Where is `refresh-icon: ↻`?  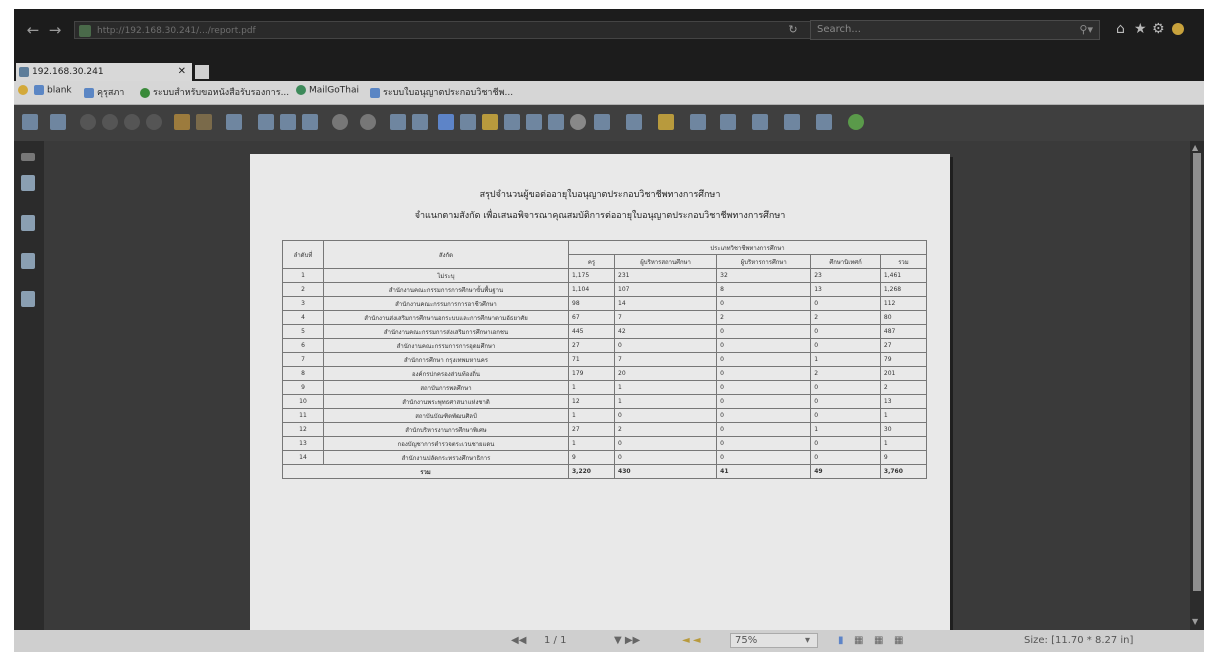 refresh-icon: ↻ is located at coordinates (793, 30).